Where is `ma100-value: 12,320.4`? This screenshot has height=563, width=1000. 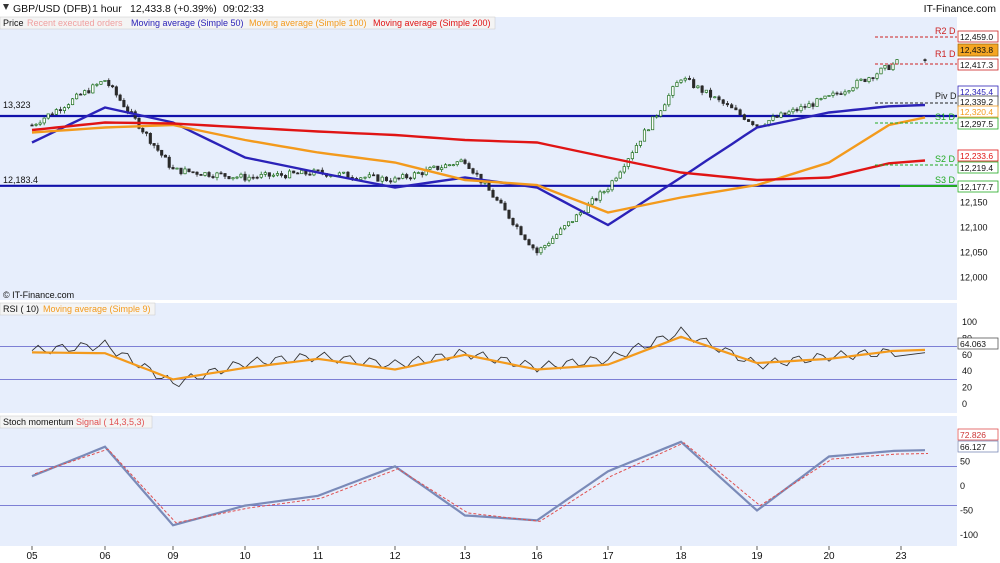
ma100-value: 12,320.4 is located at coordinates (976, 112).